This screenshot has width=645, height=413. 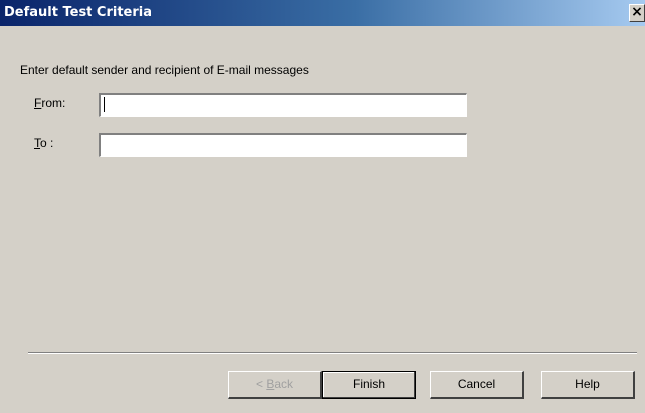 I want to click on title-bar: Default Test Criteria ×, so click(x=322, y=13).